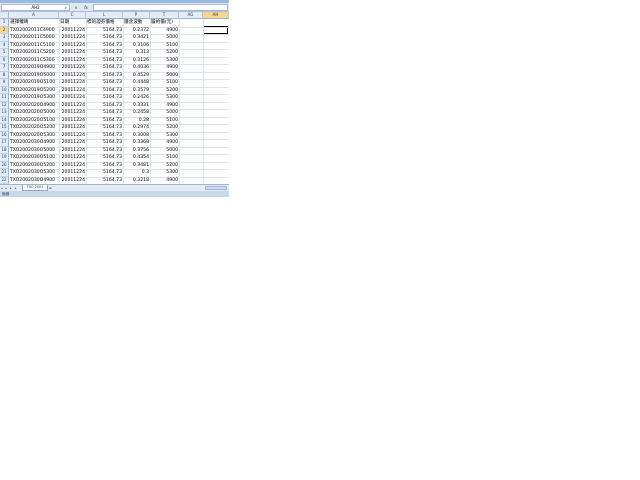  Describe the element at coordinates (136, 173) in the screenshot. I see `data-cell: 0.3` at that location.